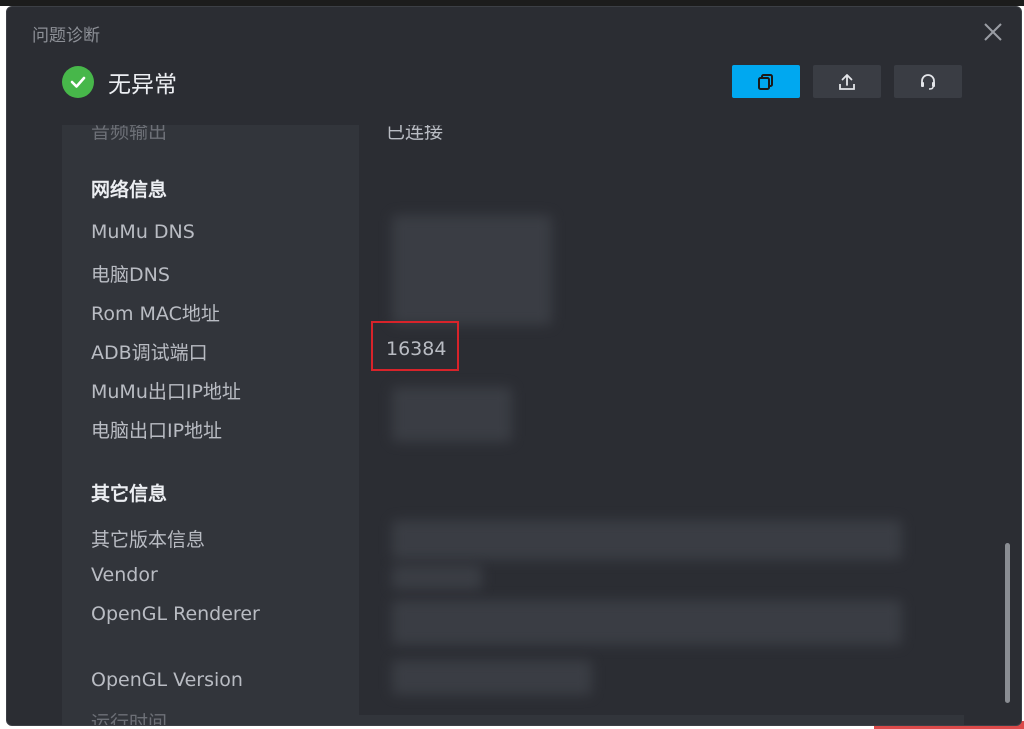  What do you see at coordinates (124, 575) in the screenshot?
I see `label-vendor: Vendor` at bounding box center [124, 575].